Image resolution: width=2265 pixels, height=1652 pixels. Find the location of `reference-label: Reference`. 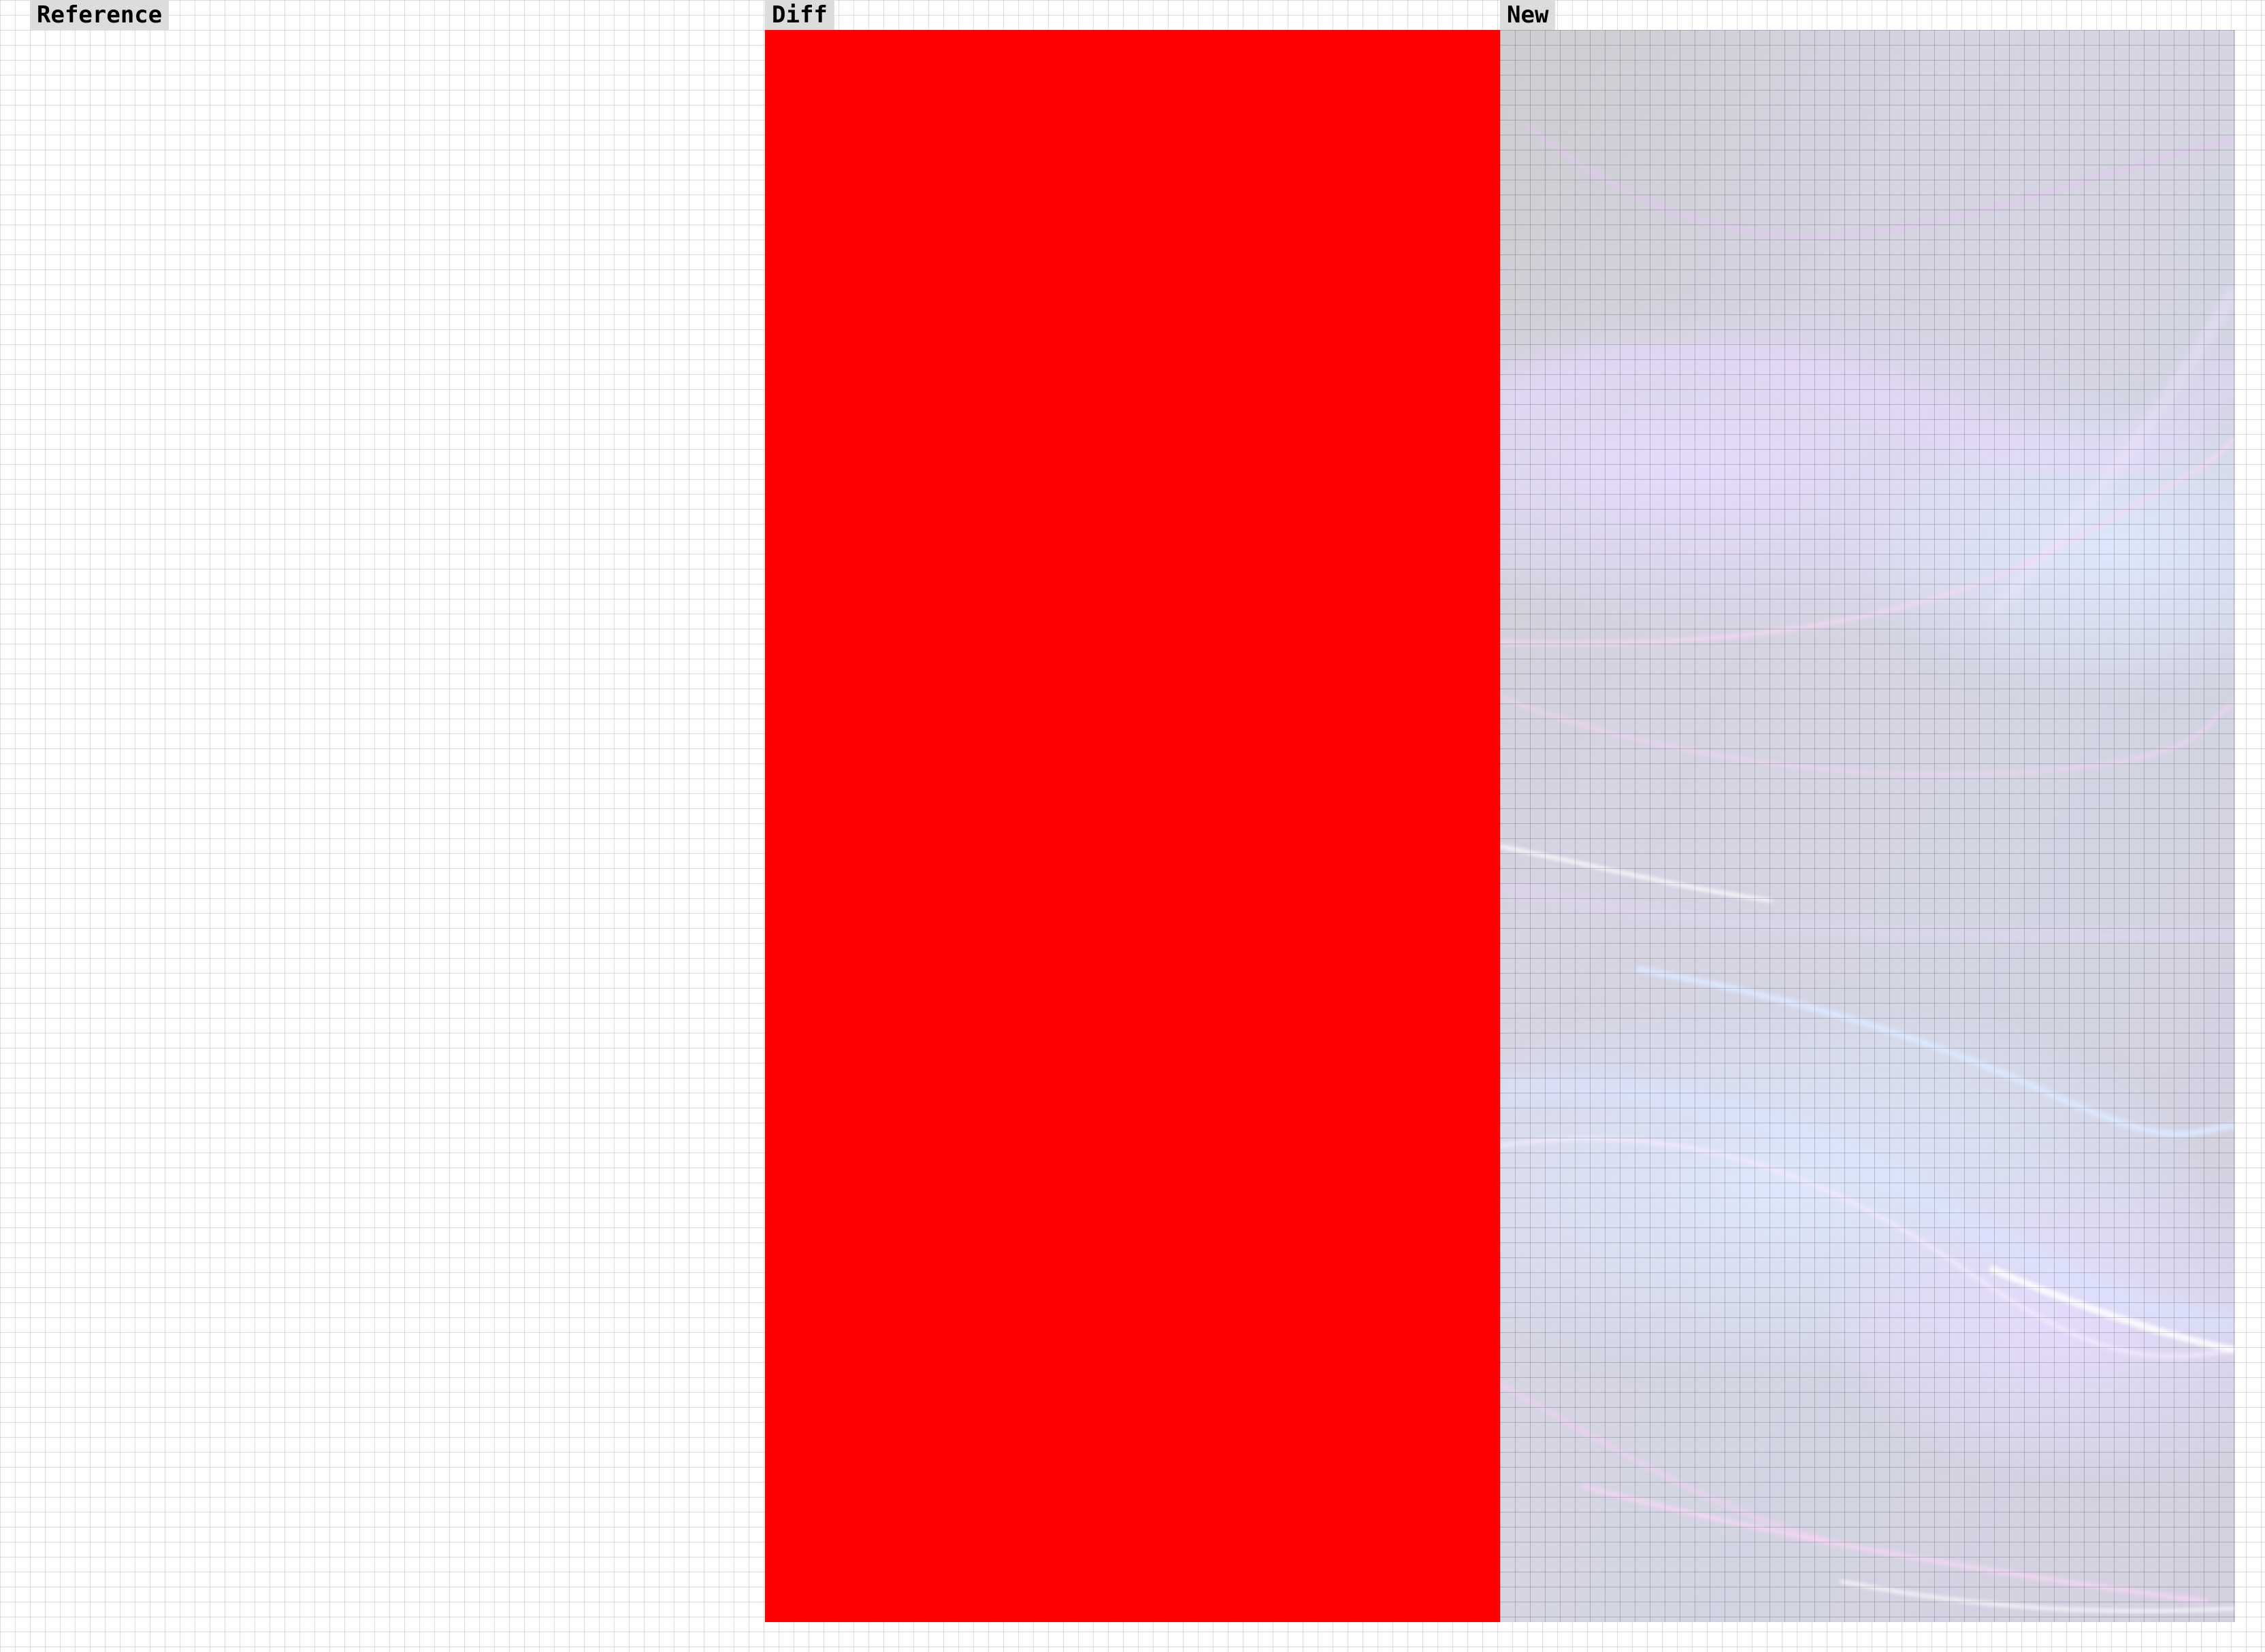

reference-label: Reference is located at coordinates (99, 15).